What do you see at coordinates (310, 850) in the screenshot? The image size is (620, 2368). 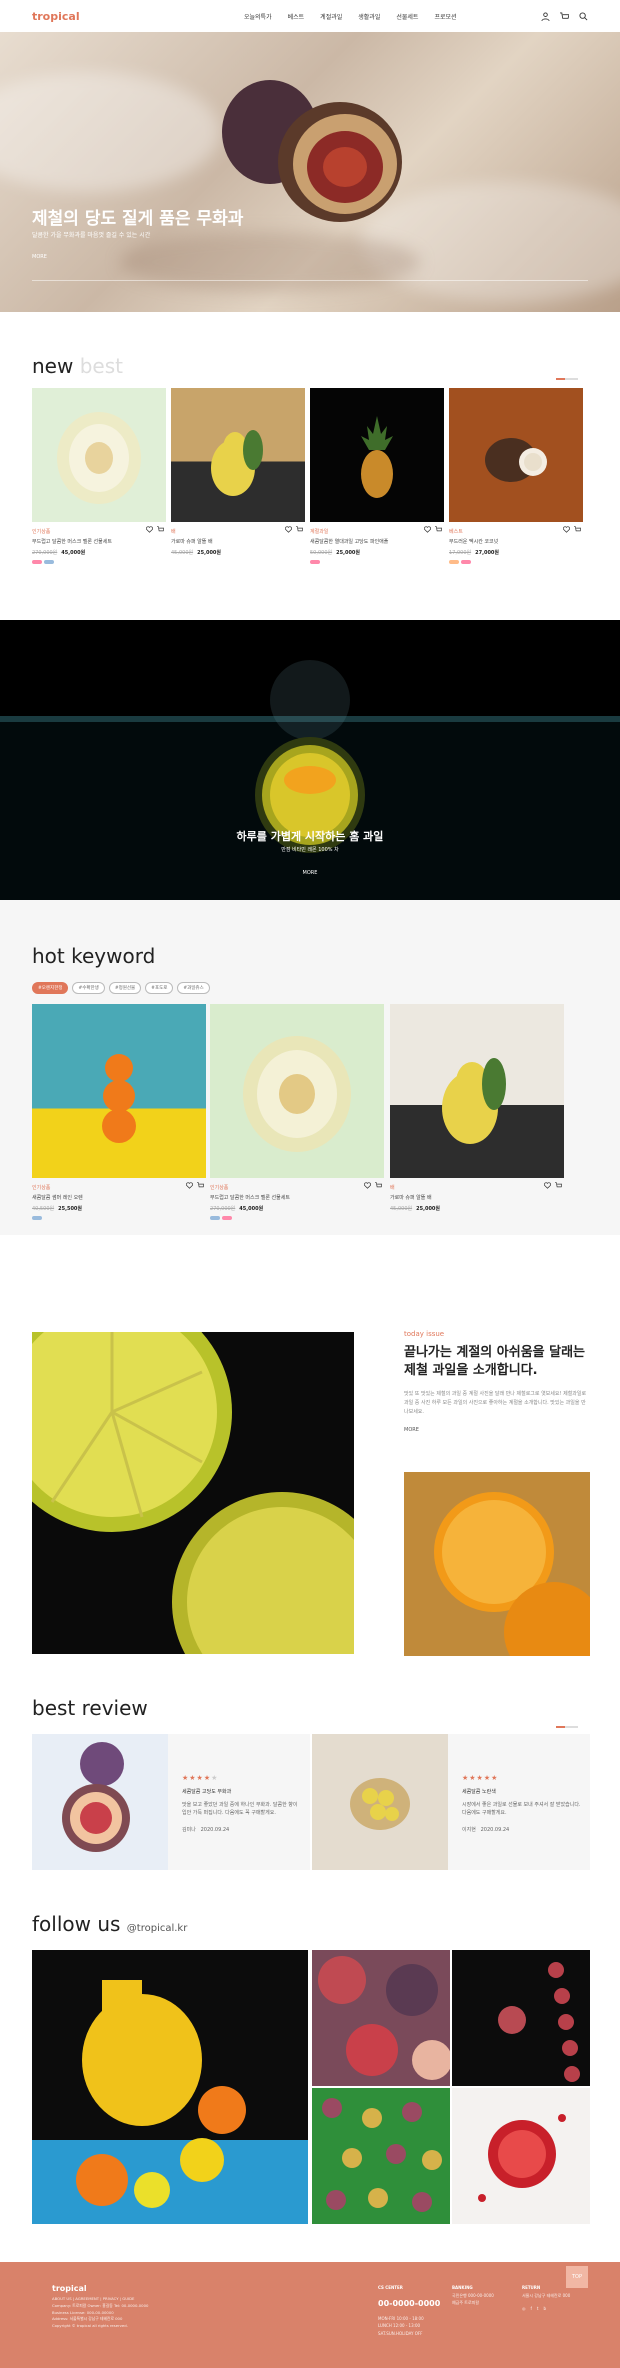 I see `banner-subtitle: 만점 비타민 레몬 100% 차` at bounding box center [310, 850].